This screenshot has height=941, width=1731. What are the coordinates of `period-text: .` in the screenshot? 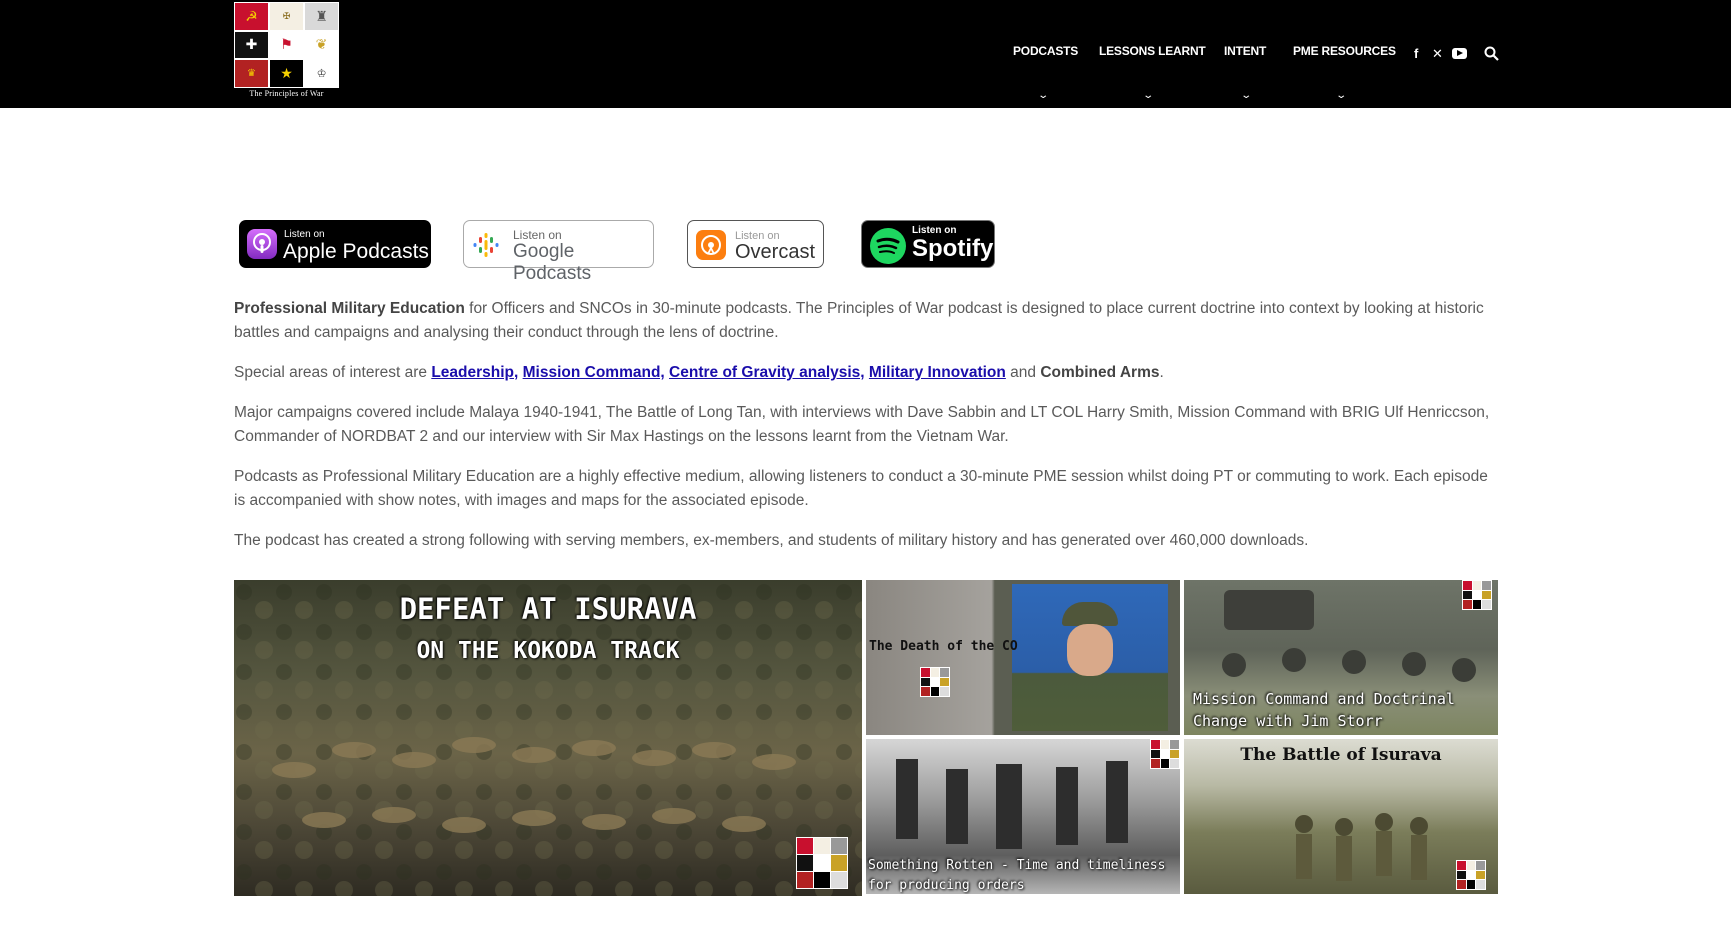 It's located at (1161, 372).